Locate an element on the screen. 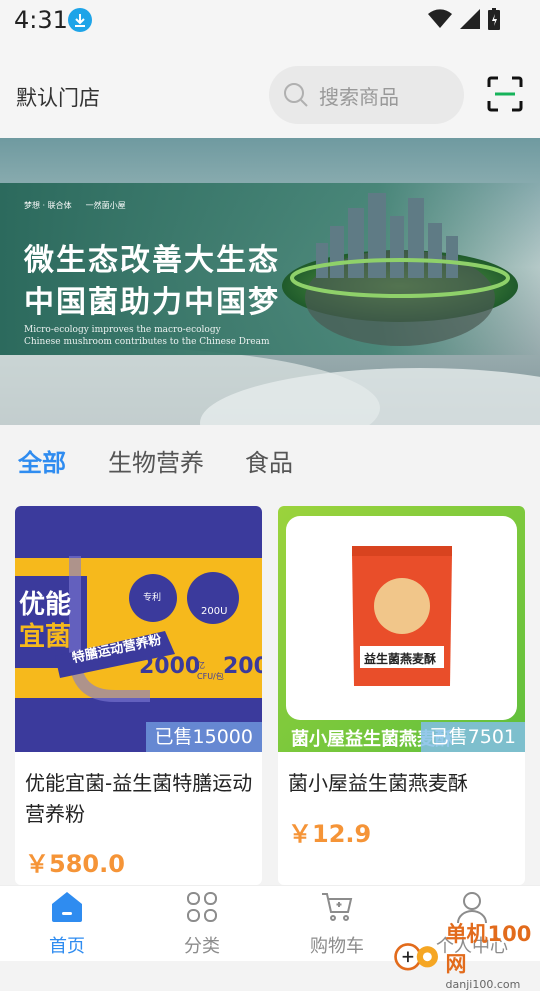  wifi-icon is located at coordinates (440, 18).